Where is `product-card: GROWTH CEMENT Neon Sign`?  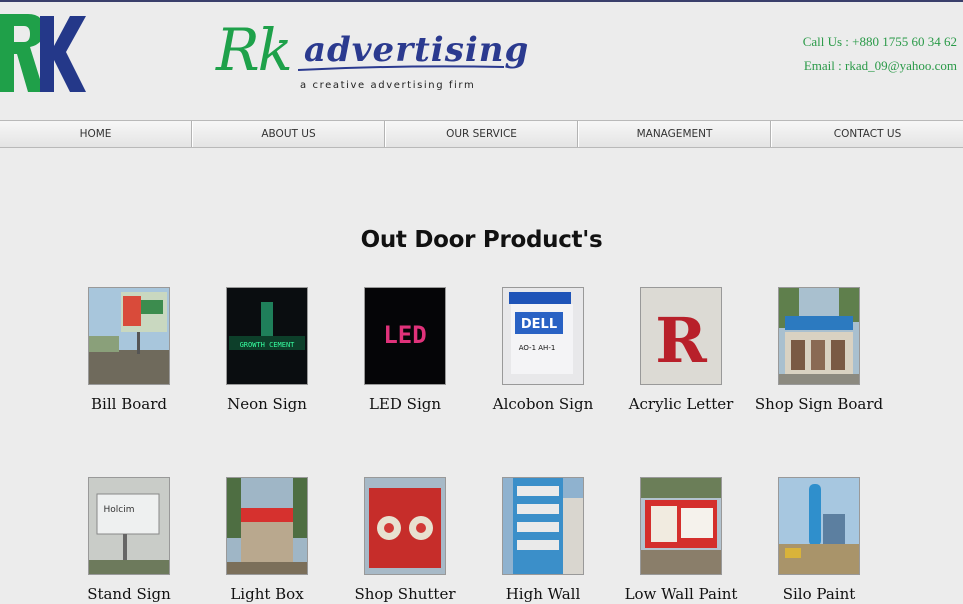
product-card: GROWTH CEMENT Neon Sign is located at coordinates (267, 352).